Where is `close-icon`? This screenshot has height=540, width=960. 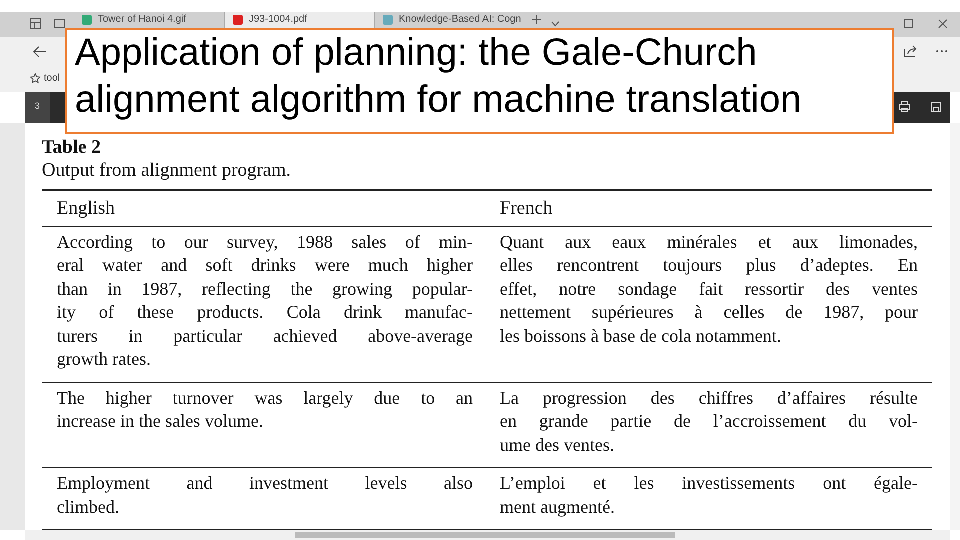 close-icon is located at coordinates (943, 24).